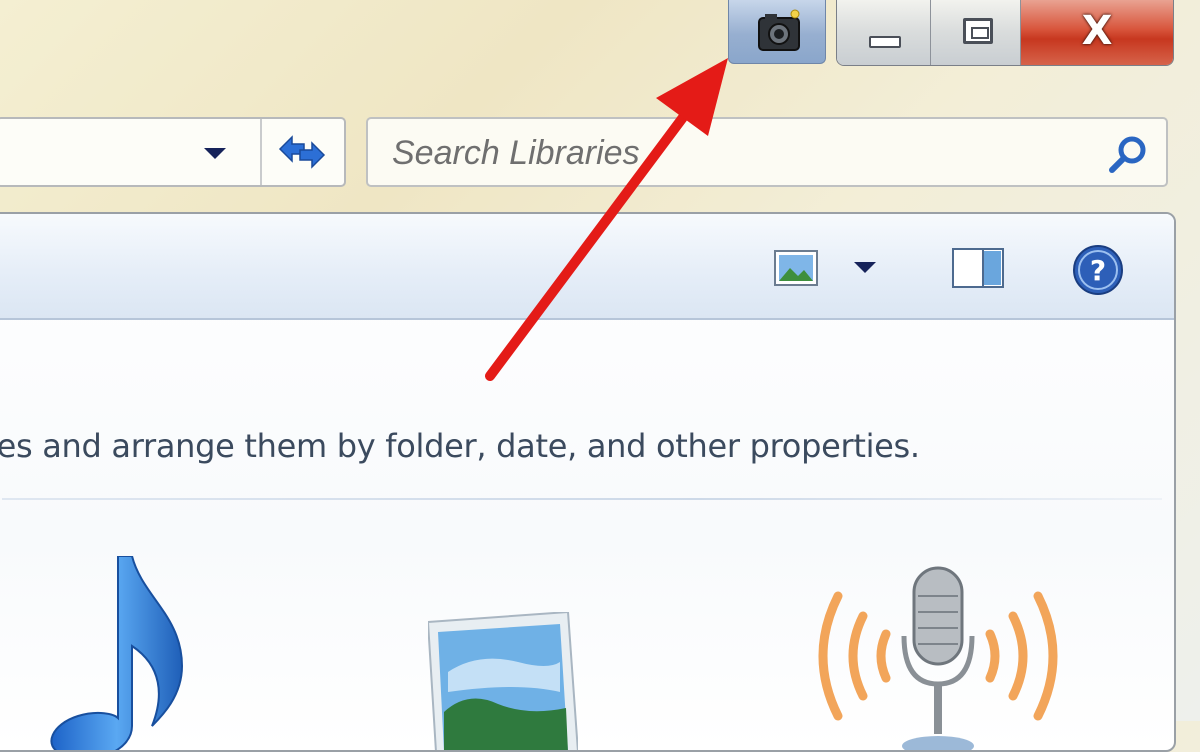  I want to click on address-separator, so click(261, 152).